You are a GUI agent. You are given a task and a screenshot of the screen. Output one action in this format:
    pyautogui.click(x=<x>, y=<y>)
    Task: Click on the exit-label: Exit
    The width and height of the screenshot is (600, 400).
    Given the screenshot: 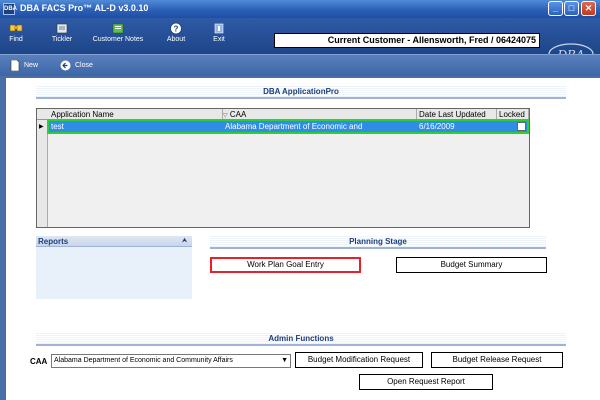 What is the action you would take?
    pyautogui.click(x=219, y=39)
    